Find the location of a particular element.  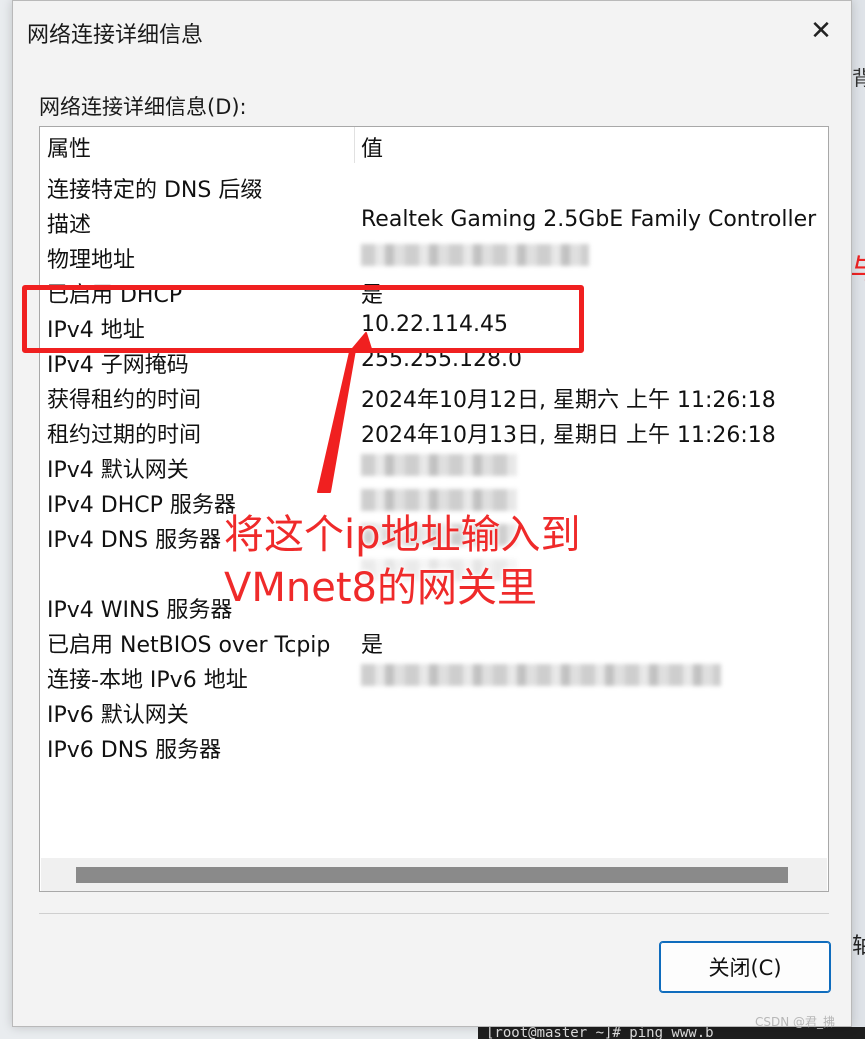

horizontal-scrollbar is located at coordinates (434, 874).